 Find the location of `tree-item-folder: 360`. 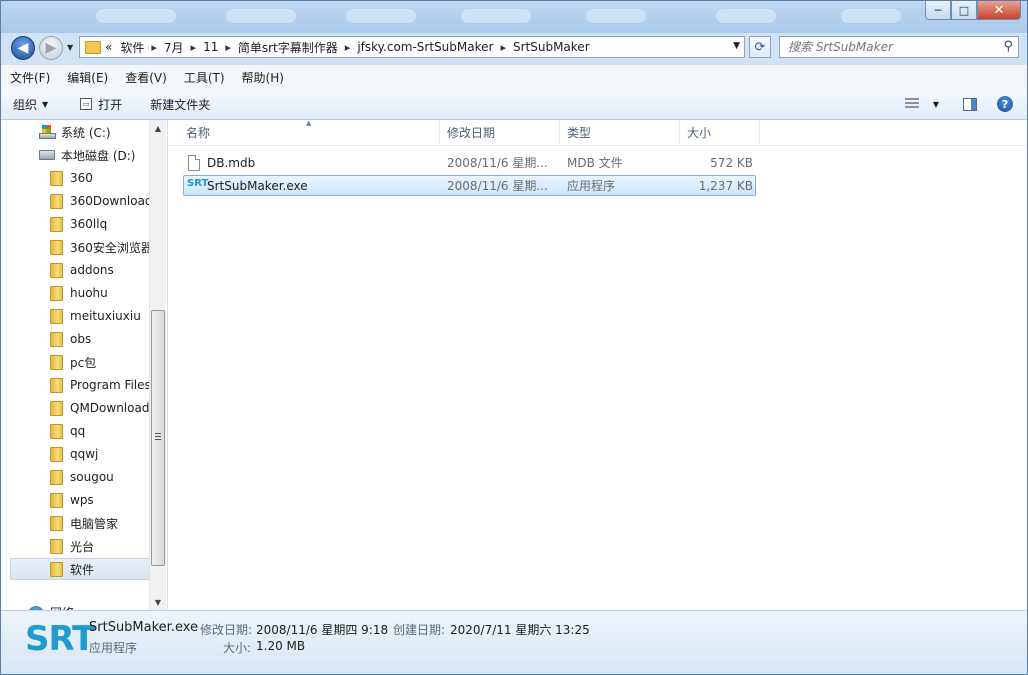

tree-item-folder: 360 is located at coordinates (84, 178).